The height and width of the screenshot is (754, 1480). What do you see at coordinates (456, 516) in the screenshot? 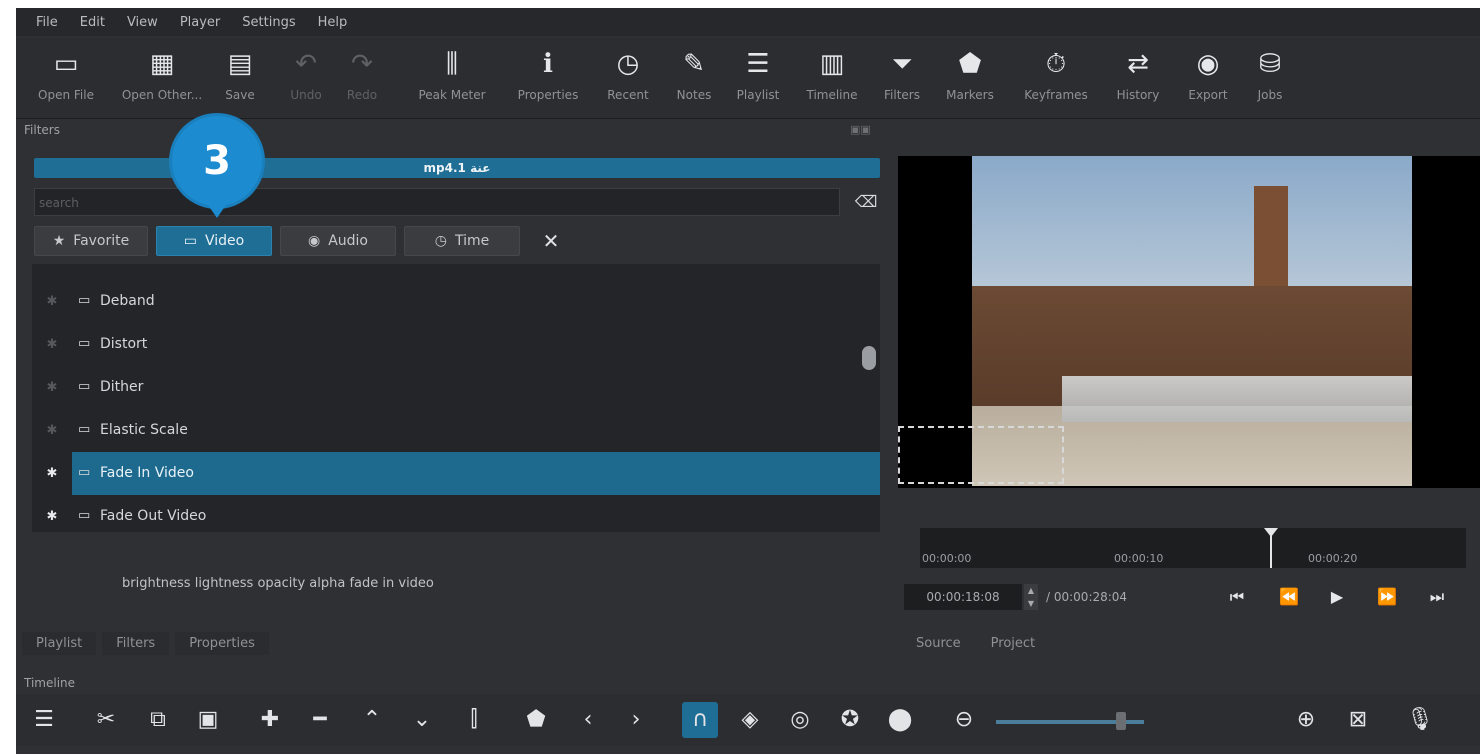
I see `list-item: ✱ ▭ Fade Out Video` at bounding box center [456, 516].